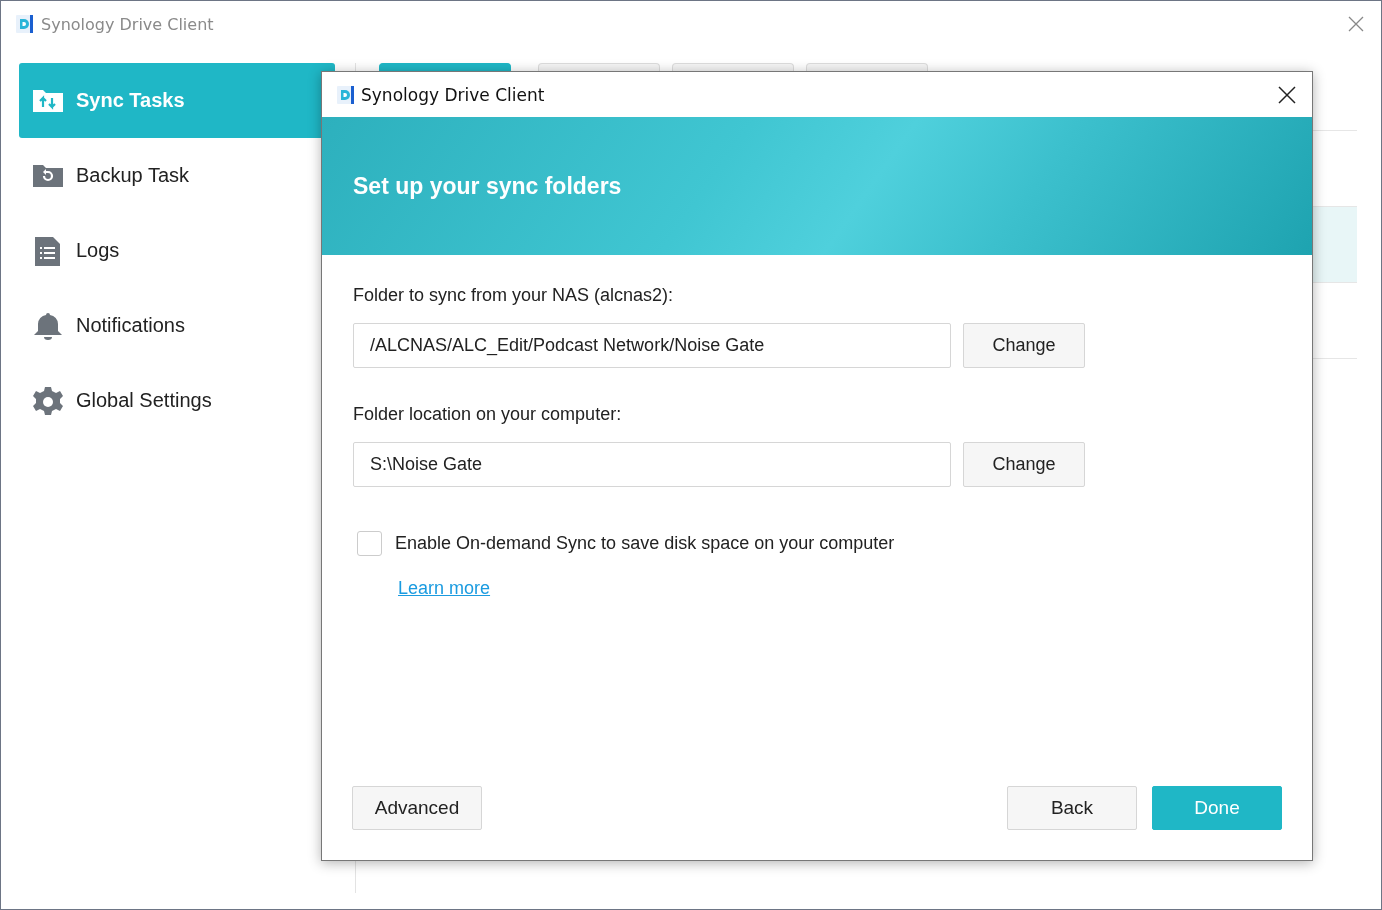 The width and height of the screenshot is (1382, 910). I want to click on sidebar-item: Backup Task, so click(177, 175).